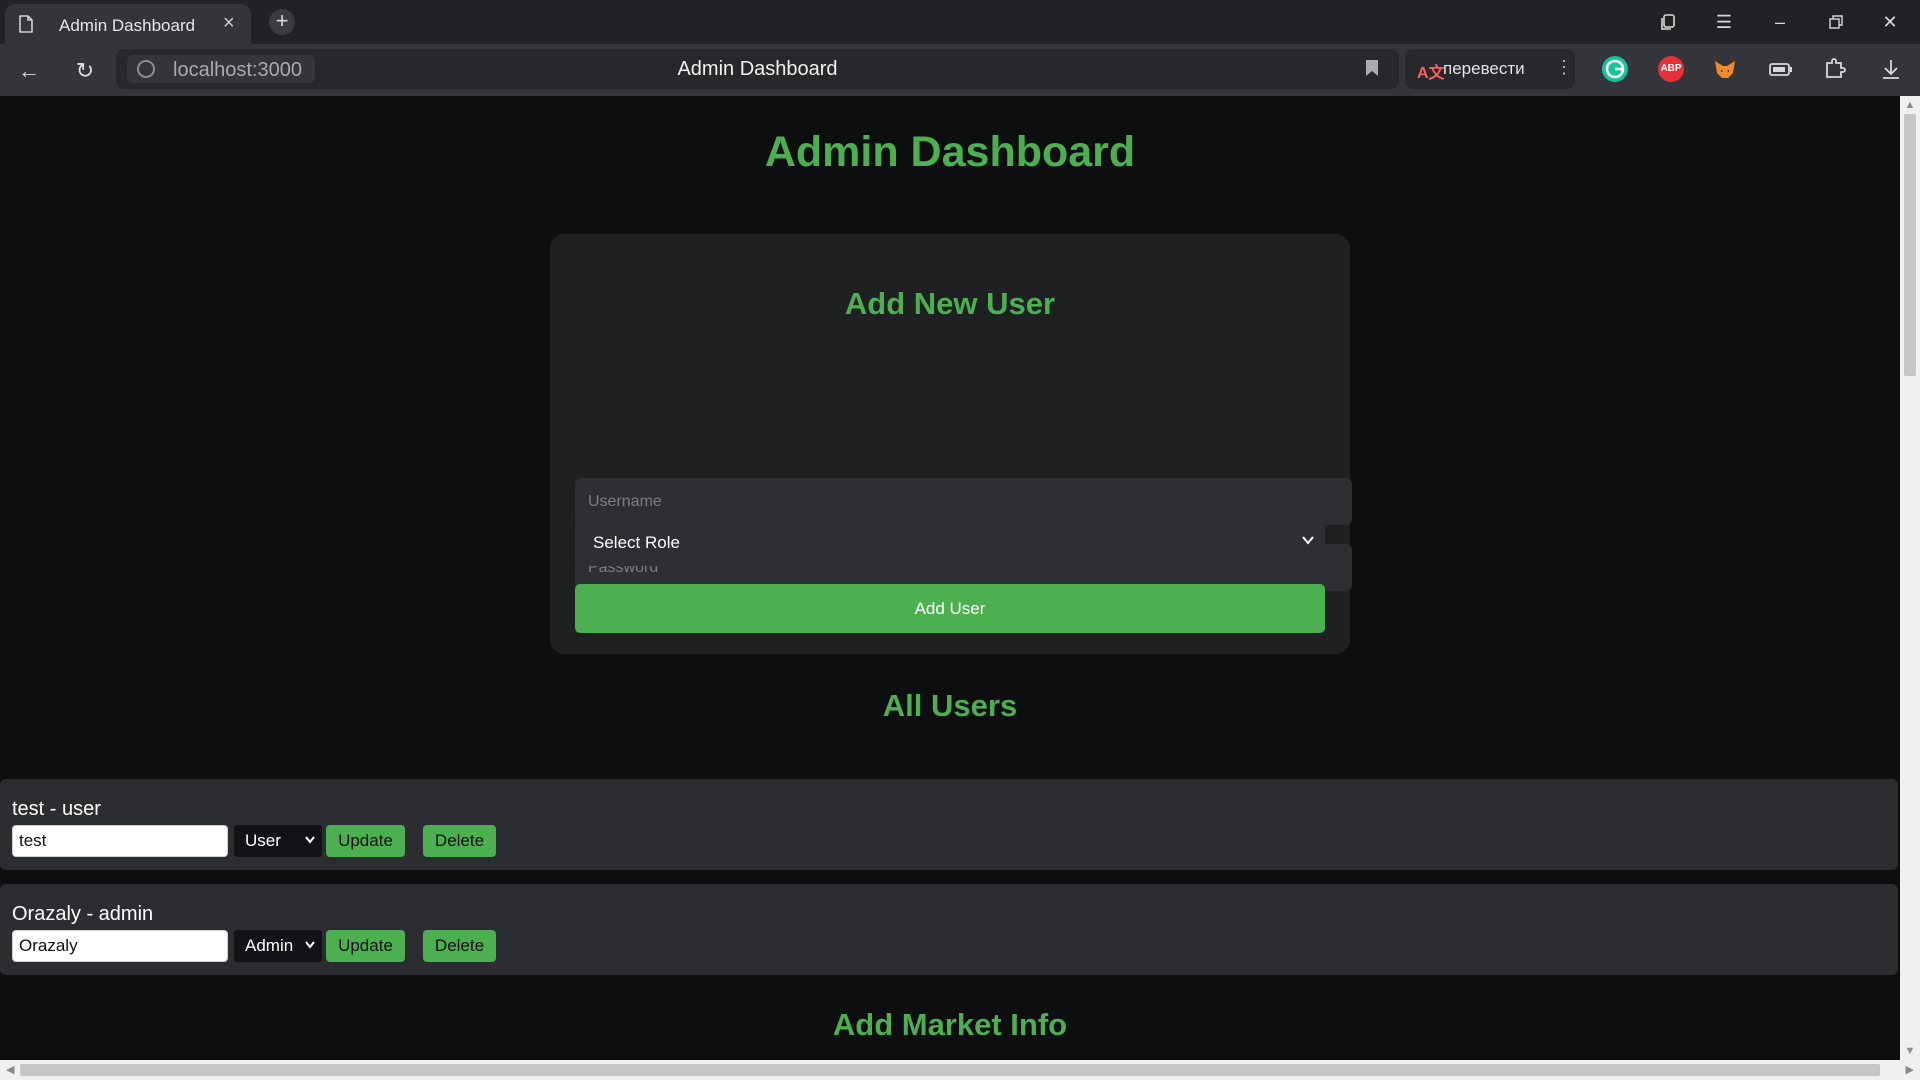  I want to click on puzzle-icon, so click(1835, 69).